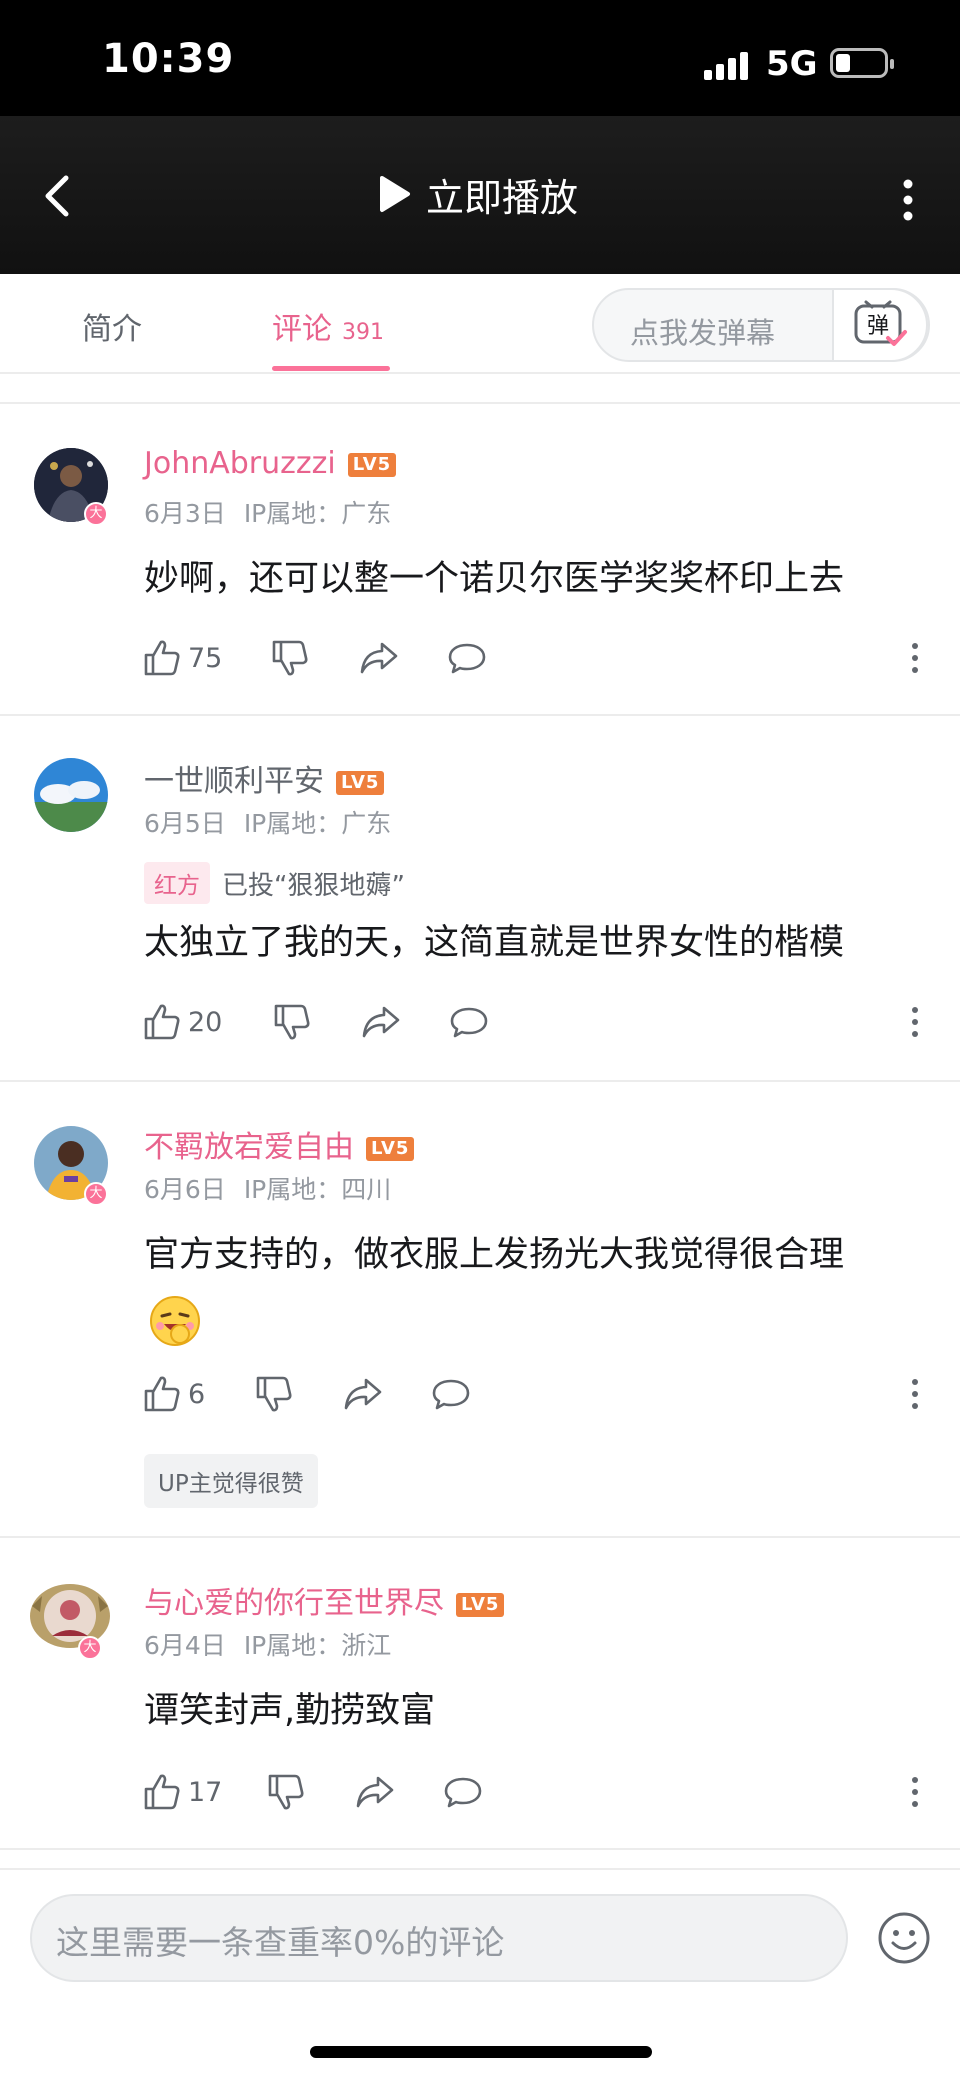 Image resolution: width=960 pixels, height=2078 pixels. What do you see at coordinates (249, 1147) in the screenshot?
I see `username-text: 不羁放宕爱自由` at bounding box center [249, 1147].